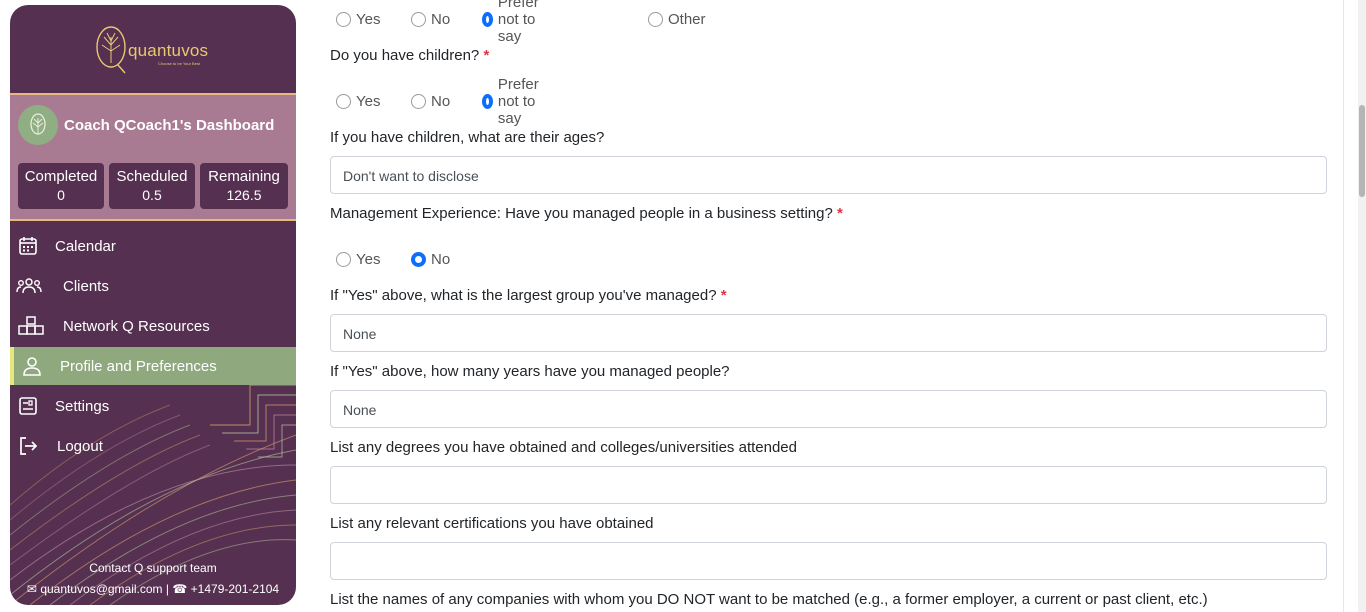 The image size is (1366, 612). I want to click on logout-icon, so click(29, 446).